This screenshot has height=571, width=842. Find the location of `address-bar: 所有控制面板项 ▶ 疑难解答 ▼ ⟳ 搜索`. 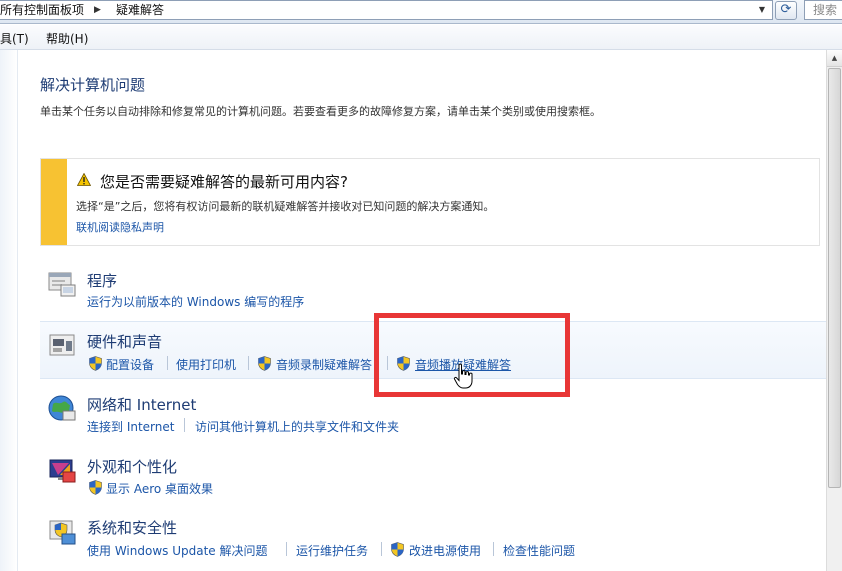

address-bar: 所有控制面板项 ▶ 疑难解答 ▼ ⟳ 搜索 is located at coordinates (421, 12).